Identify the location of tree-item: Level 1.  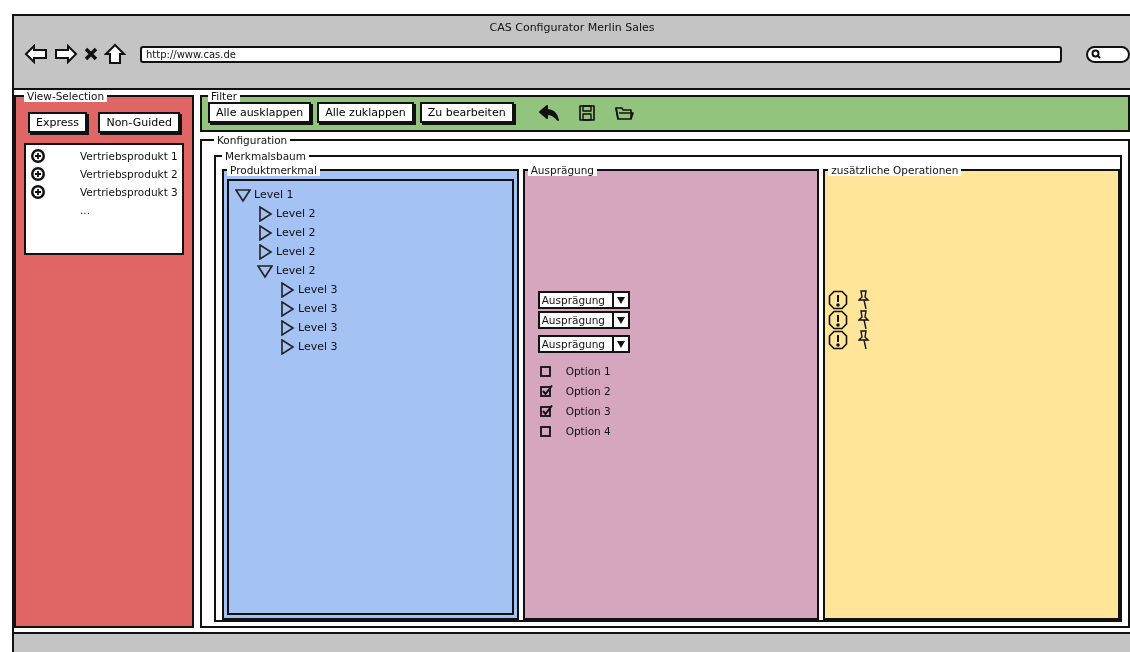
(370, 194).